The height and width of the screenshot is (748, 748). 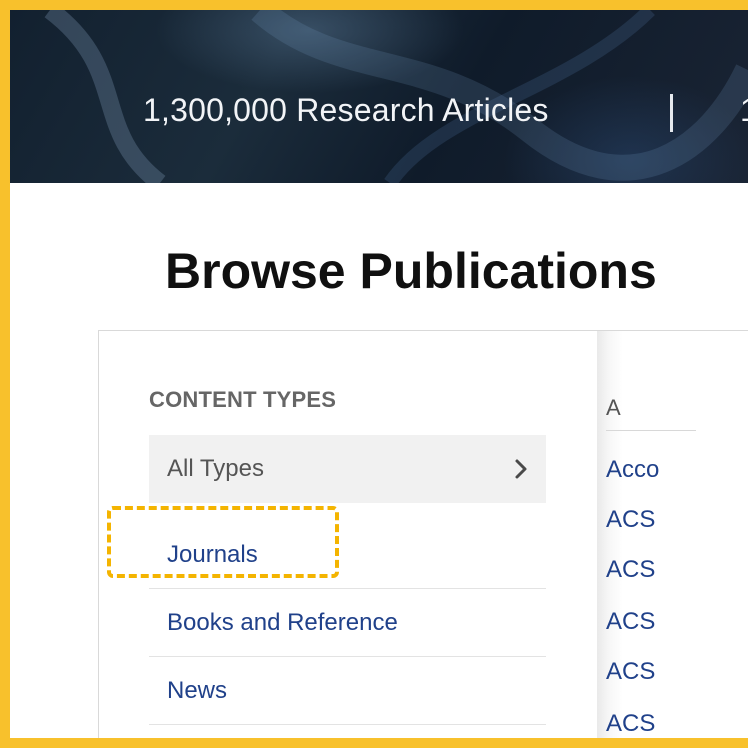 I want to click on content-type-news: News, so click(x=347, y=691).